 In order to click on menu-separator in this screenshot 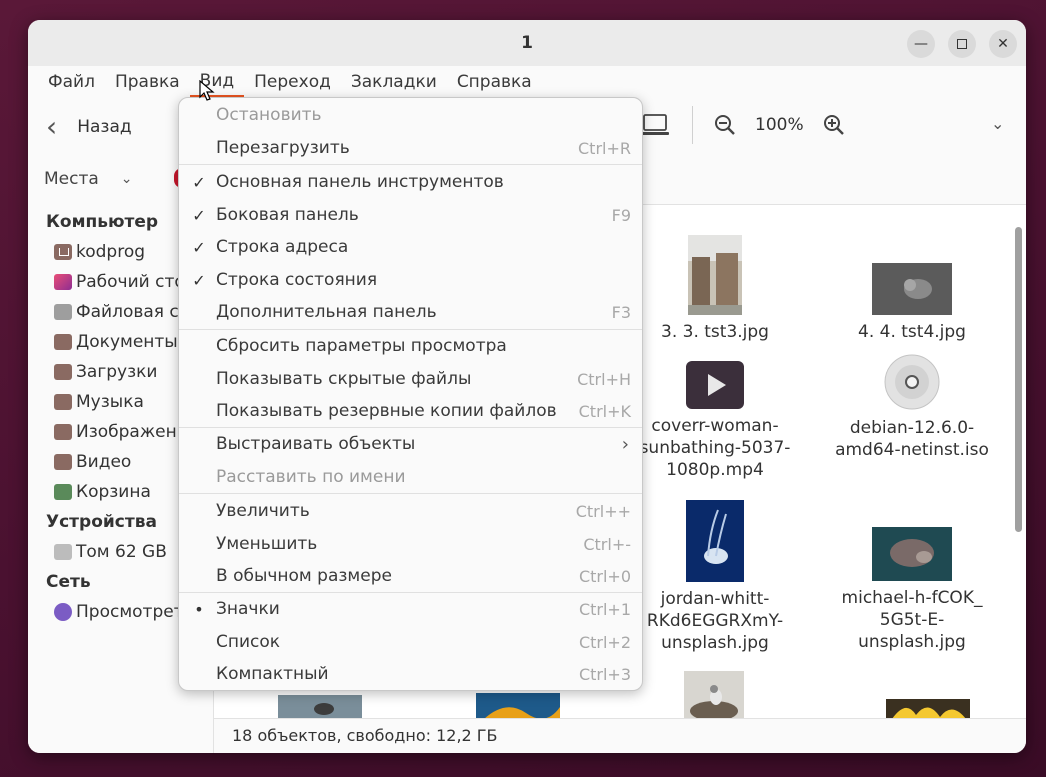, I will do `click(410, 164)`.